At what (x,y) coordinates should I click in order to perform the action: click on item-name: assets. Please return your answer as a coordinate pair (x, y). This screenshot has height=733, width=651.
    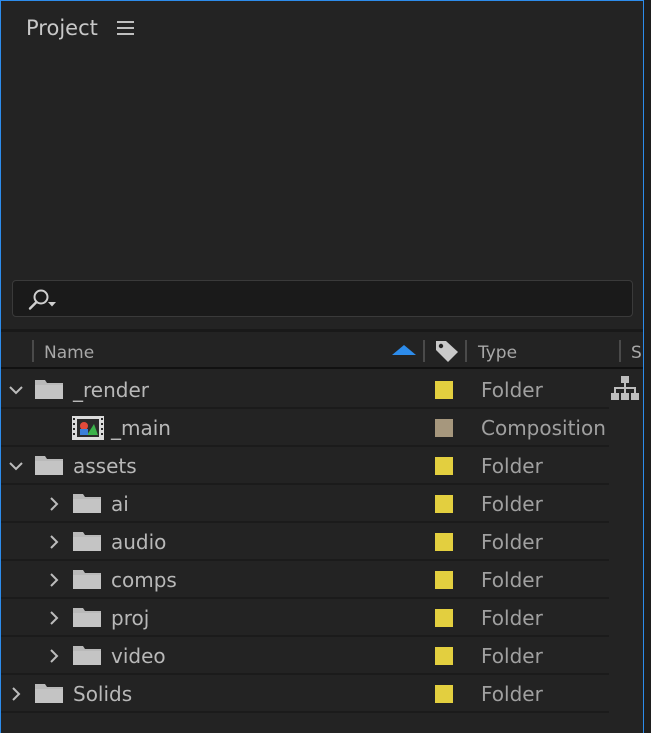
    Looking at the image, I should click on (105, 466).